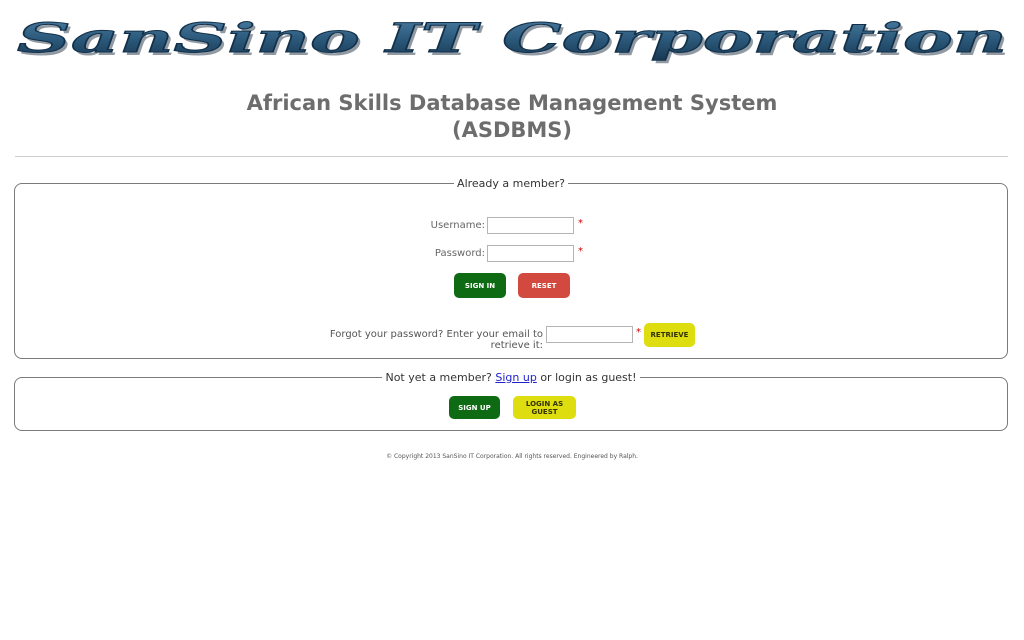 This screenshot has width=1024, height=640. What do you see at coordinates (589, 334) in the screenshot?
I see `retrieve-email-field` at bounding box center [589, 334].